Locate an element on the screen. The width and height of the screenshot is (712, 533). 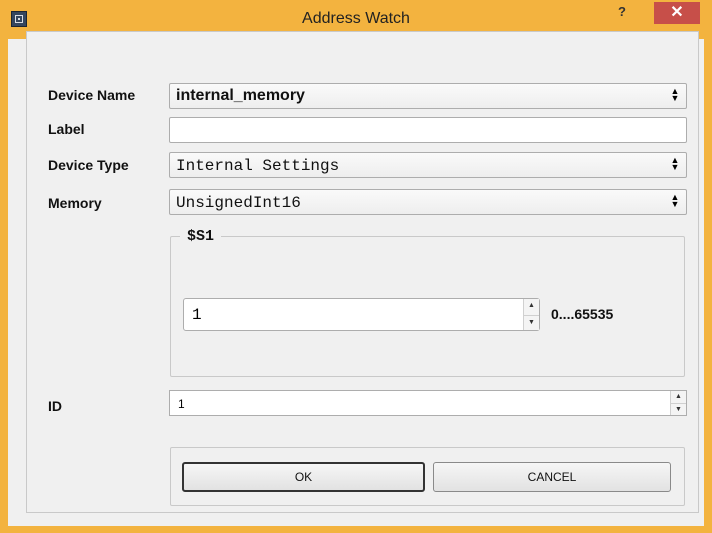
s1-group-title: $S1 is located at coordinates (201, 236).